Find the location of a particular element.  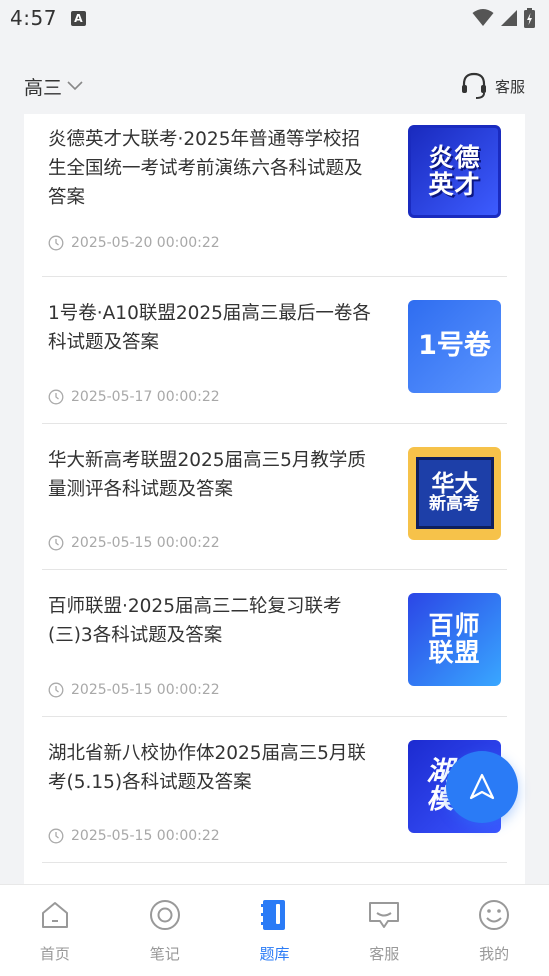

service-label: 客服 is located at coordinates (509, 86).